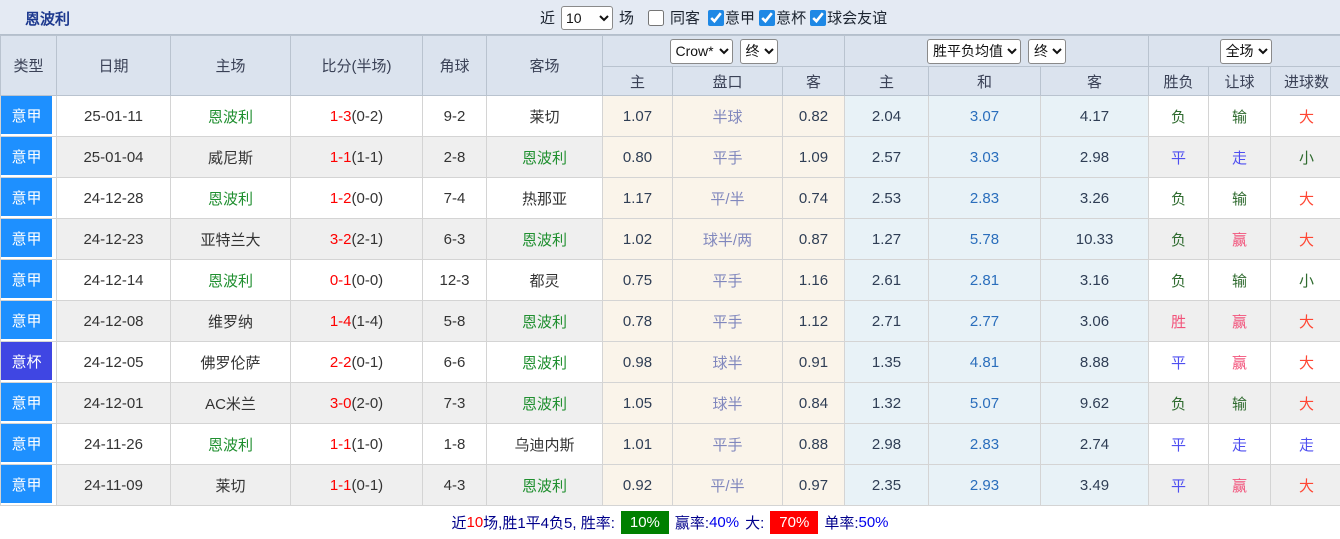 This screenshot has width=1340, height=539. I want to click on home-team: 威尼斯, so click(231, 157).